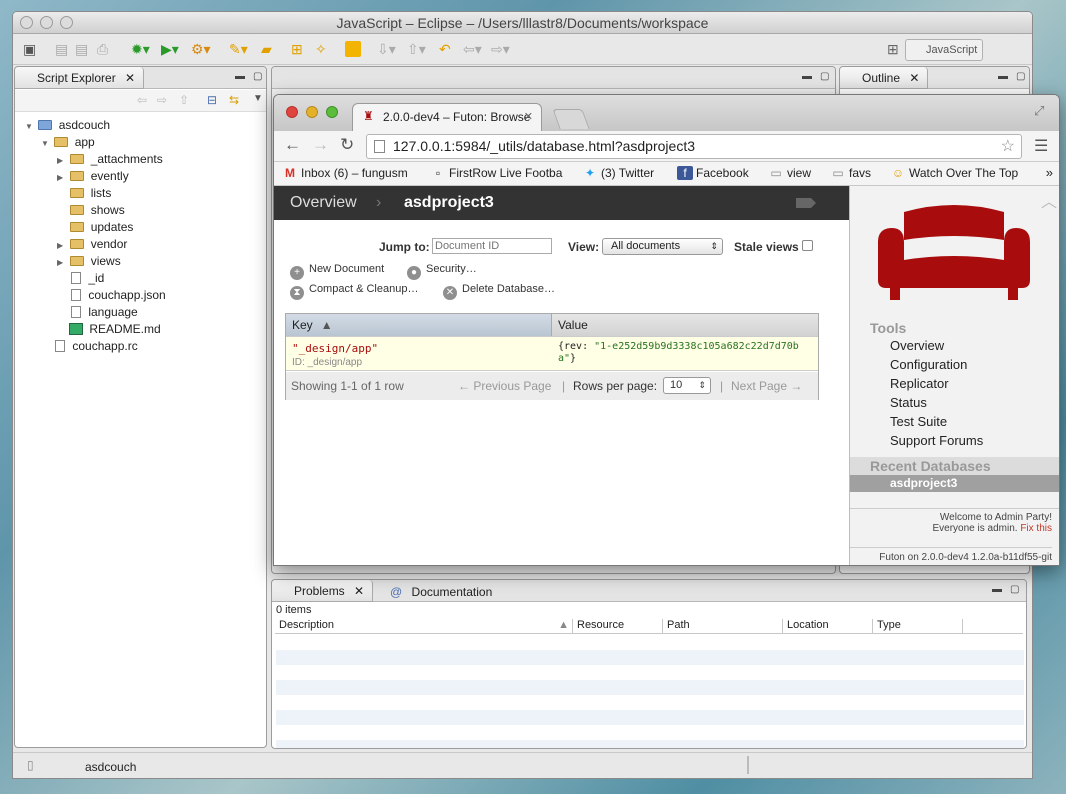 The width and height of the screenshot is (1066, 794). Describe the element at coordinates (504, 386) in the screenshot. I see `previous-page-link: ← Previous Page` at that location.